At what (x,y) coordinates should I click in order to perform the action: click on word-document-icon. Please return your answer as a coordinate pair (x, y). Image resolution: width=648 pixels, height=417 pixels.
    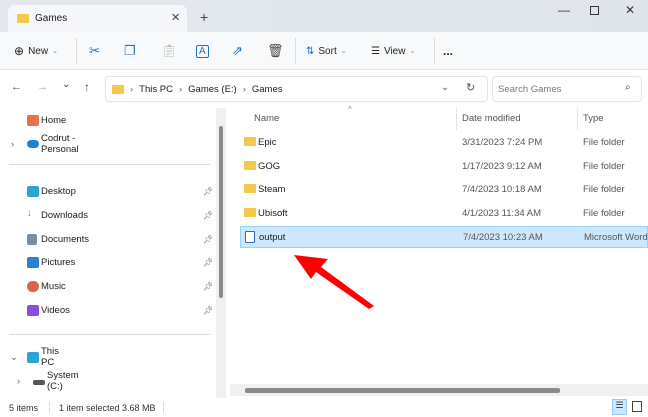
    Looking at the image, I should click on (250, 237).